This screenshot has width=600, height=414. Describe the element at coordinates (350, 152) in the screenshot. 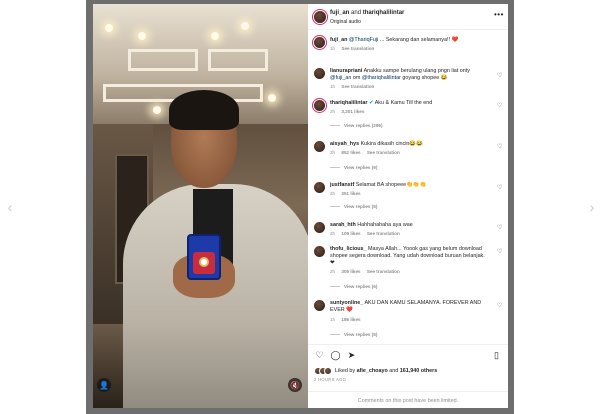

I see `comment-likes: 852 likes` at that location.